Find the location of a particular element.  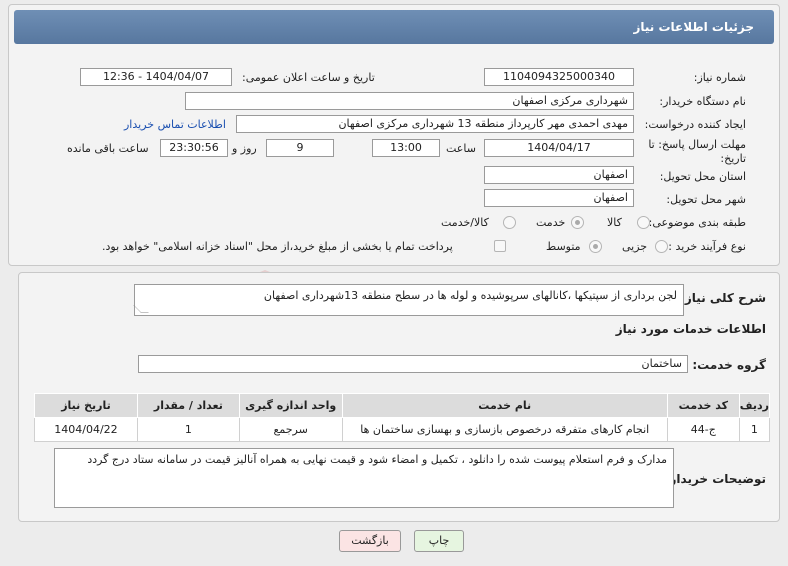

description-label: شرح کلی نیاز: is located at coordinates (723, 298).